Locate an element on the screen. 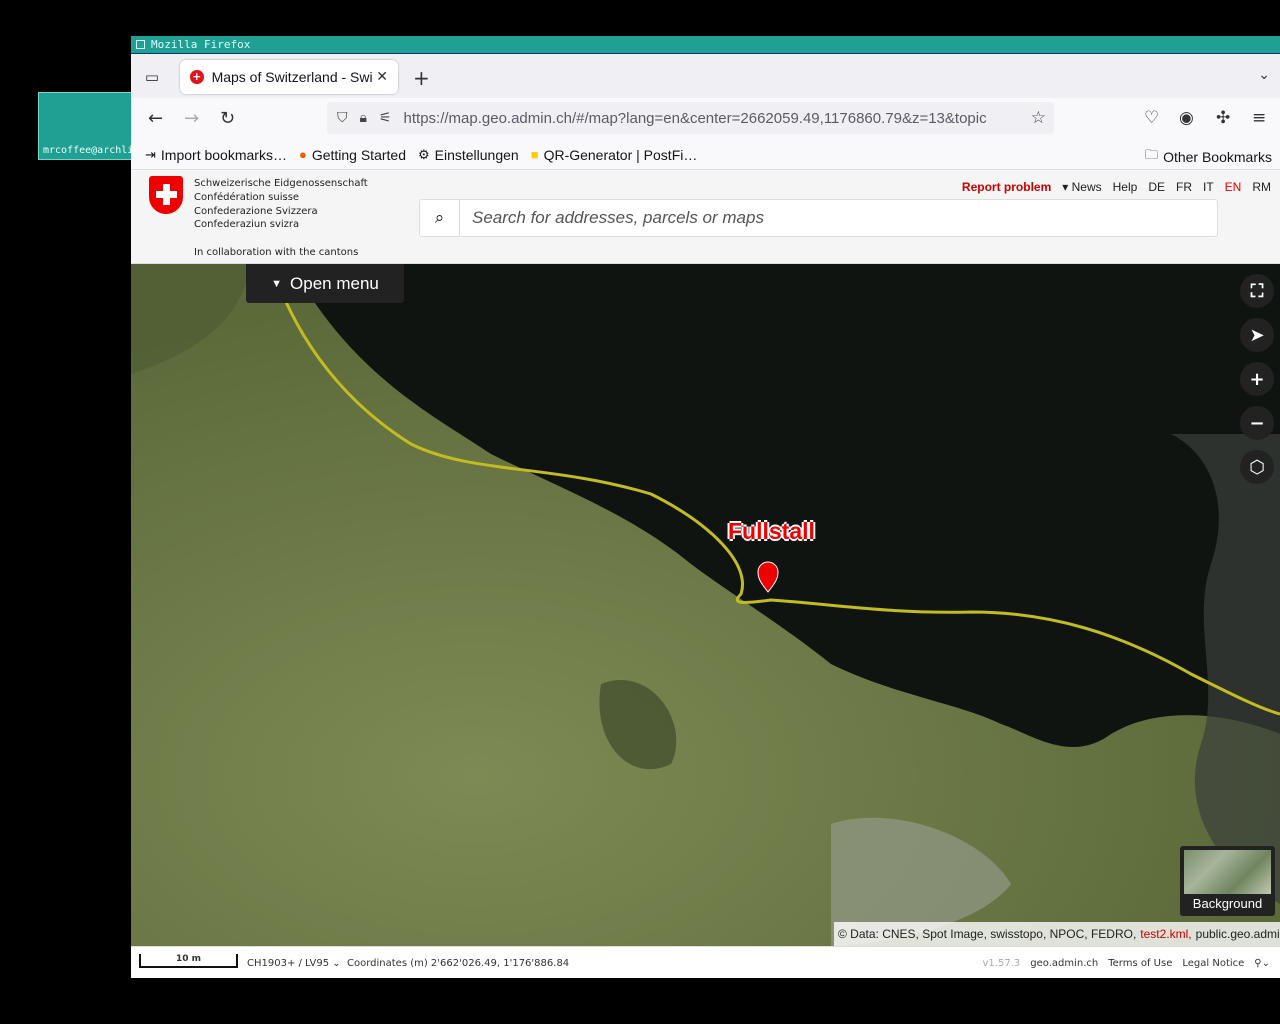 The image size is (1280, 1024). permissions-icon: ⚟ is located at coordinates (385, 118).